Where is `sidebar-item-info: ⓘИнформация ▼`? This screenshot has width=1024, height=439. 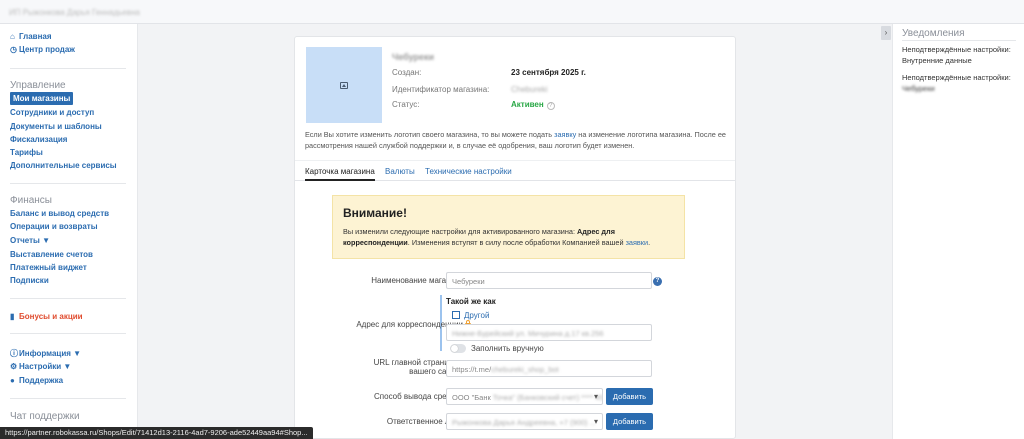 sidebar-item-info: ⓘИнформация ▼ is located at coordinates (45, 353).